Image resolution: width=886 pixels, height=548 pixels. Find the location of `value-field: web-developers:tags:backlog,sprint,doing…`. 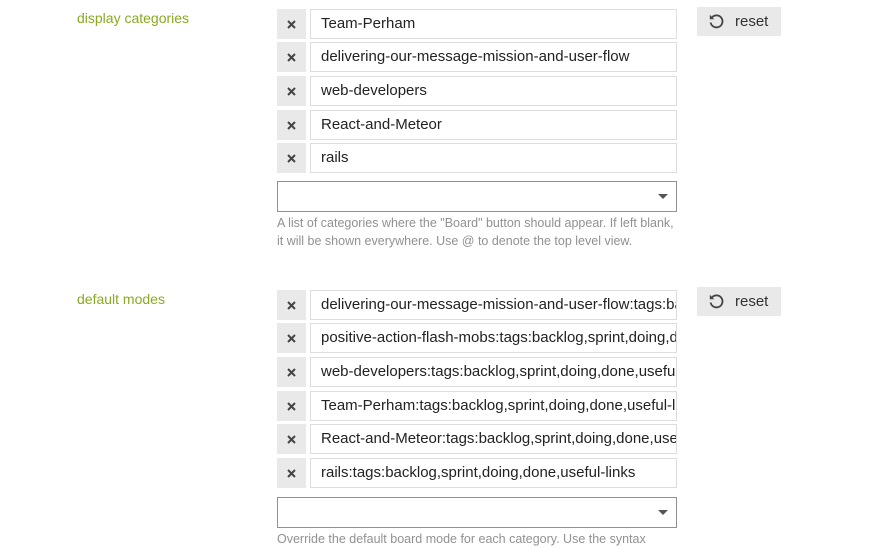

value-field: web-developers:tags:backlog,sprint,doing… is located at coordinates (493, 372).